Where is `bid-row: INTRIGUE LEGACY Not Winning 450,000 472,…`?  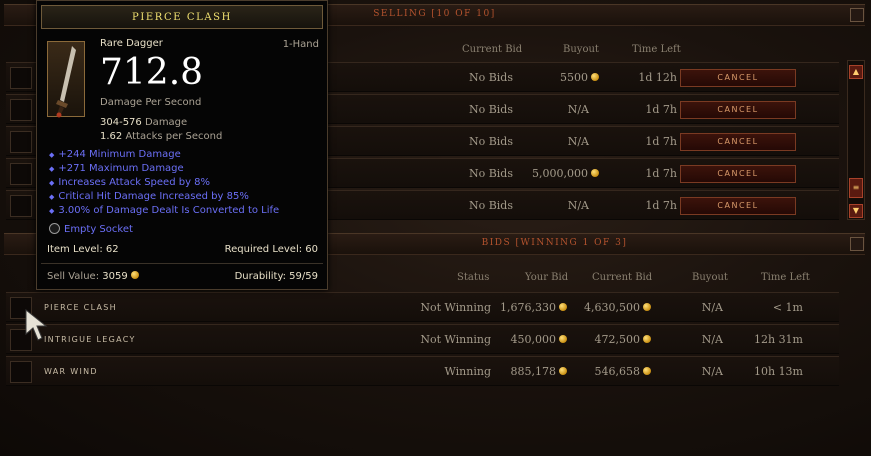
bid-row: INTRIGUE LEGACY Not Winning 450,000 472,… is located at coordinates (422, 339).